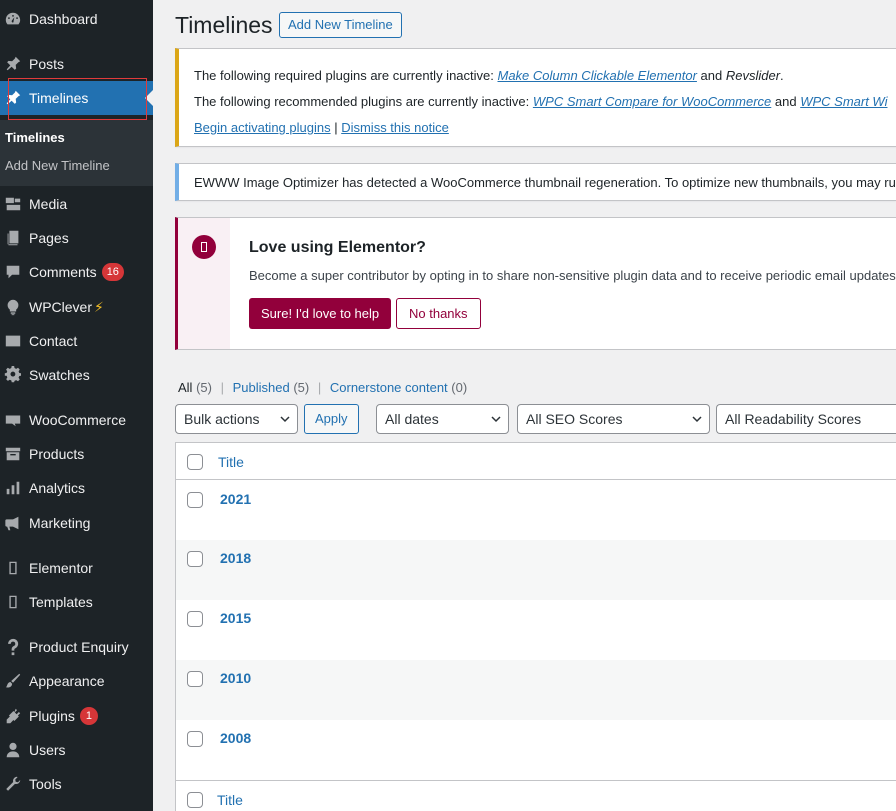 The image size is (896, 811). I want to click on table-footer: Title, so click(536, 795).